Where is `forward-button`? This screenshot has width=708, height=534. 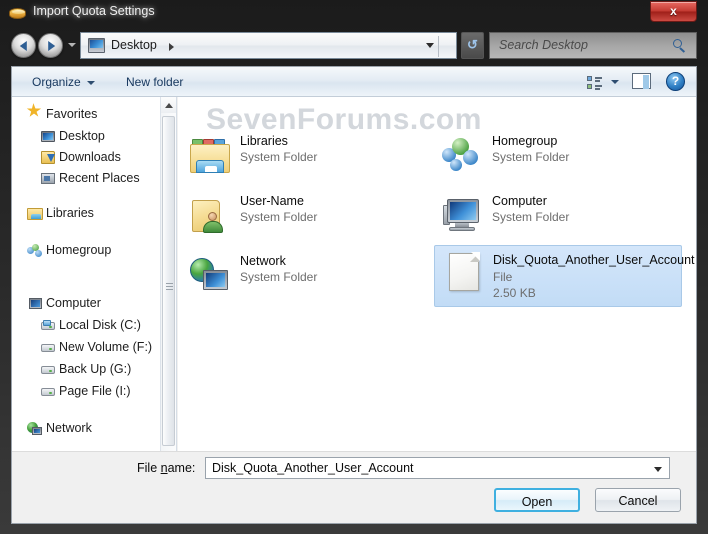 forward-button is located at coordinates (50, 45).